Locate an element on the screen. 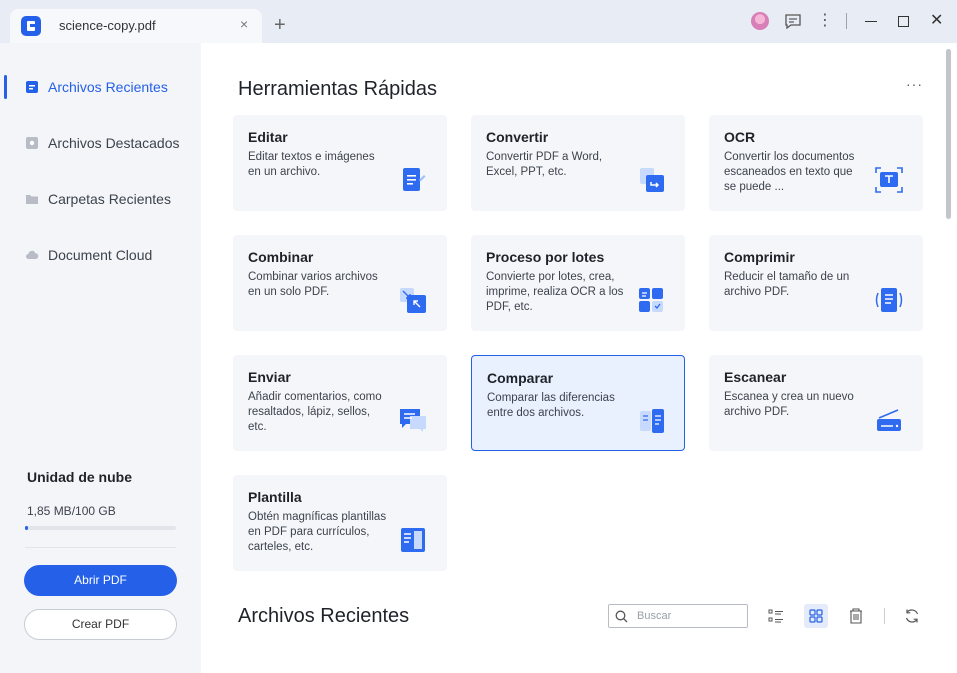 The width and height of the screenshot is (957, 673). search-icon is located at coordinates (621, 616).